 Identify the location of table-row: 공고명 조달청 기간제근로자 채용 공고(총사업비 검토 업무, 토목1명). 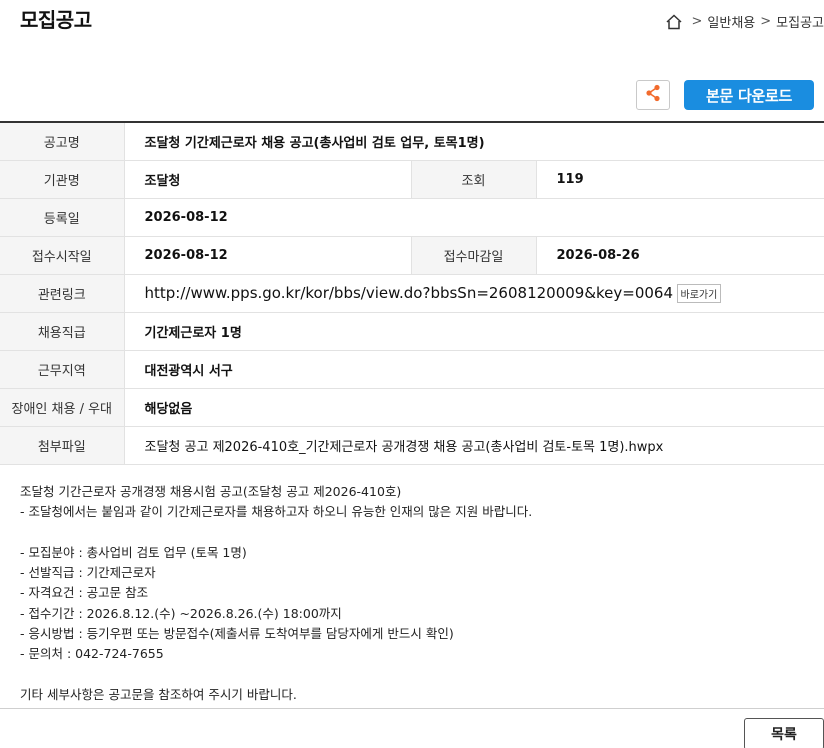
(412, 141).